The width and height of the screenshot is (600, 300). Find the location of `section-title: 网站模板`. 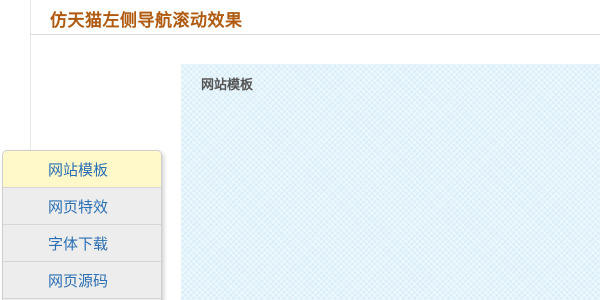

section-title: 网站模板 is located at coordinates (227, 85).